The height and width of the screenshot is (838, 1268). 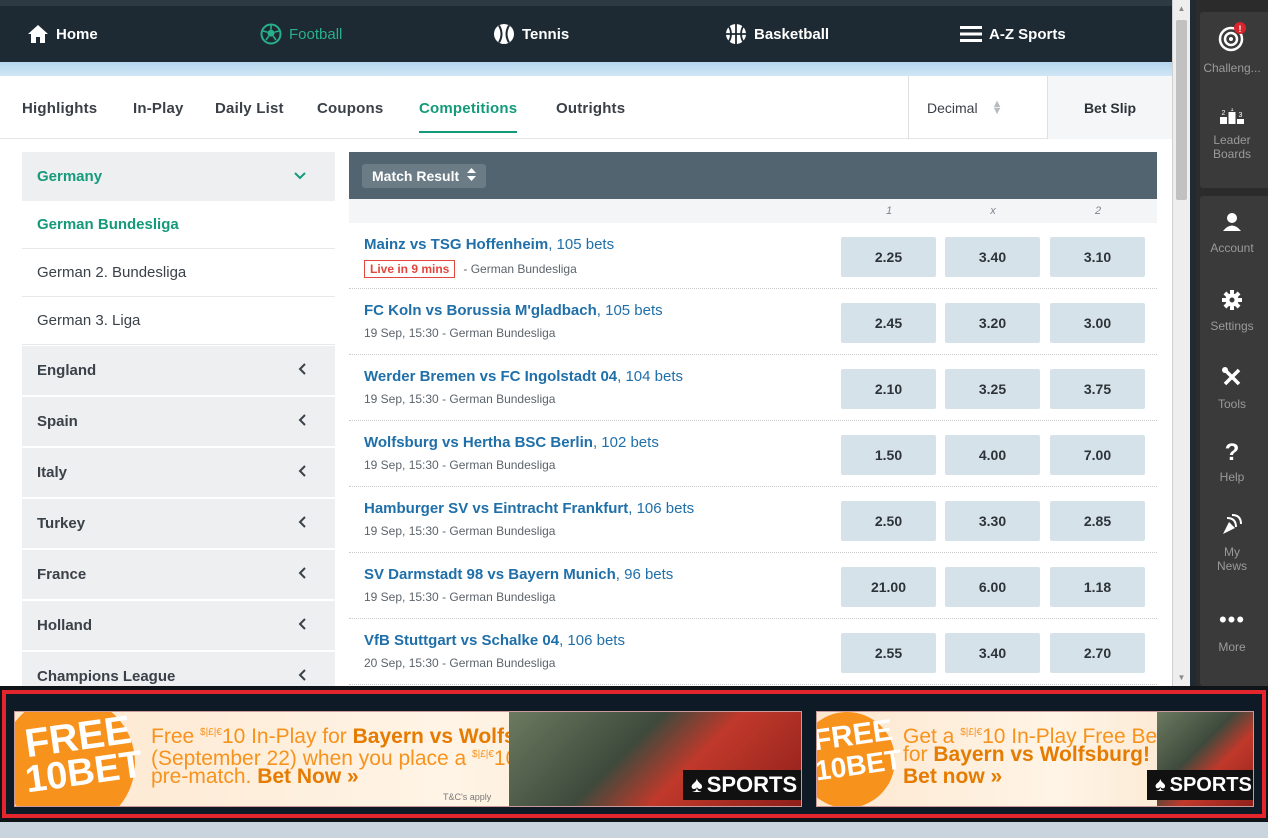 What do you see at coordinates (178, 669) in the screenshot?
I see `country-champions-league: Champions League` at bounding box center [178, 669].